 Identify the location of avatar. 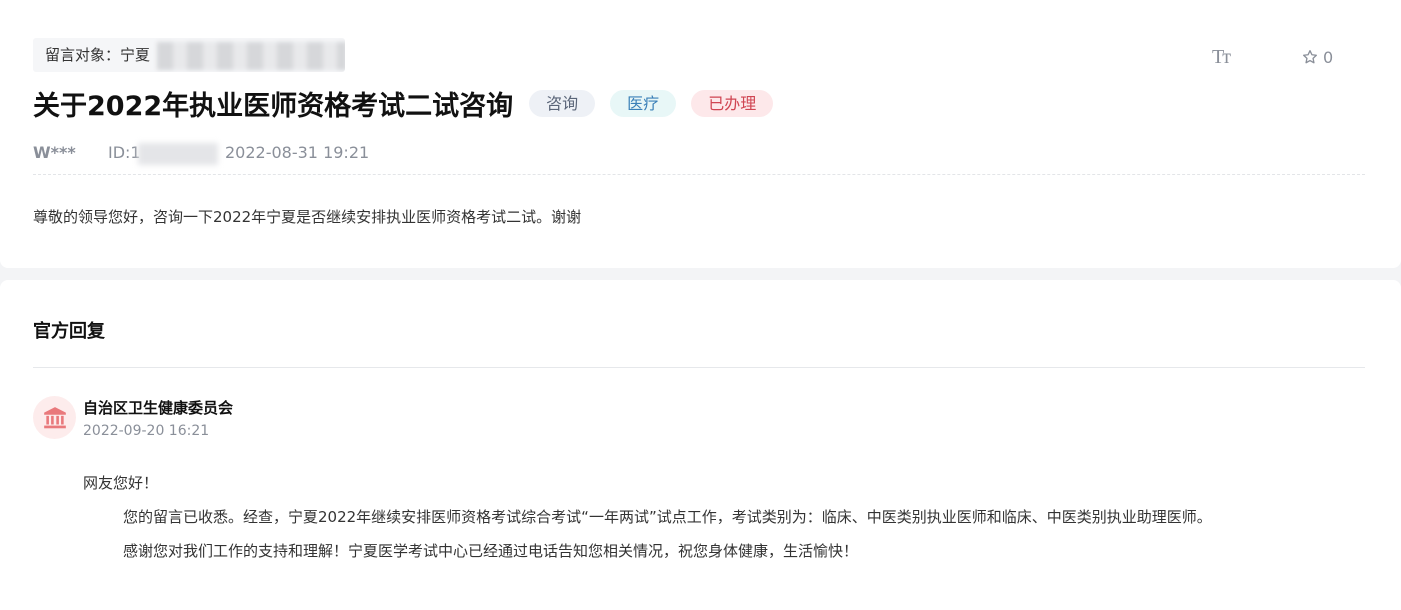
(54, 417).